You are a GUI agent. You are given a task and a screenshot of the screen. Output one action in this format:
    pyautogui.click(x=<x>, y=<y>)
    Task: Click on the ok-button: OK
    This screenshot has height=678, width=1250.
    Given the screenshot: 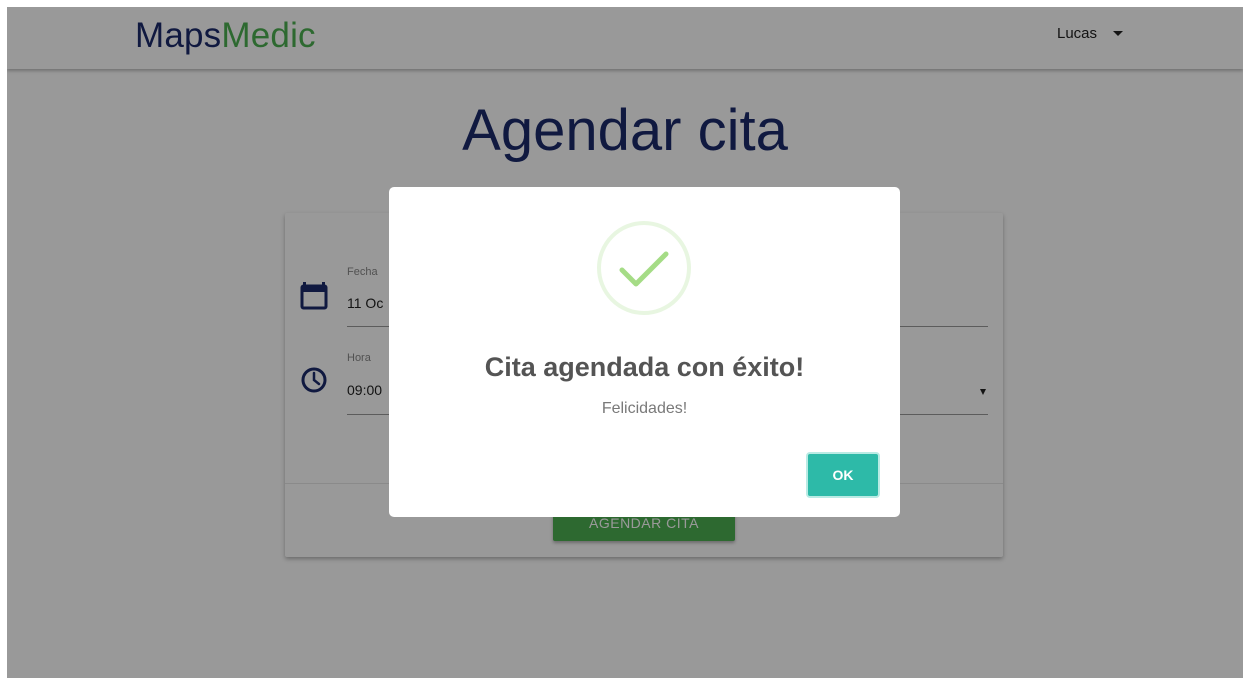 What is the action you would take?
    pyautogui.click(x=843, y=475)
    